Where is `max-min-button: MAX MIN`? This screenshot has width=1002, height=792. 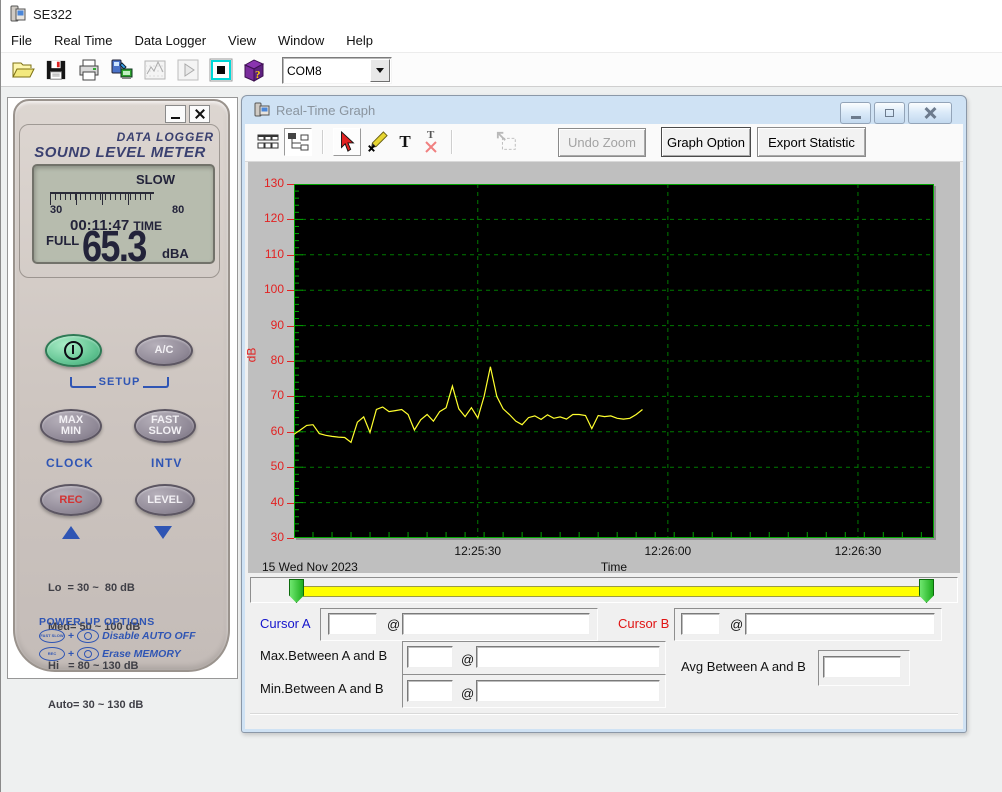
max-min-button: MAX MIN is located at coordinates (71, 426).